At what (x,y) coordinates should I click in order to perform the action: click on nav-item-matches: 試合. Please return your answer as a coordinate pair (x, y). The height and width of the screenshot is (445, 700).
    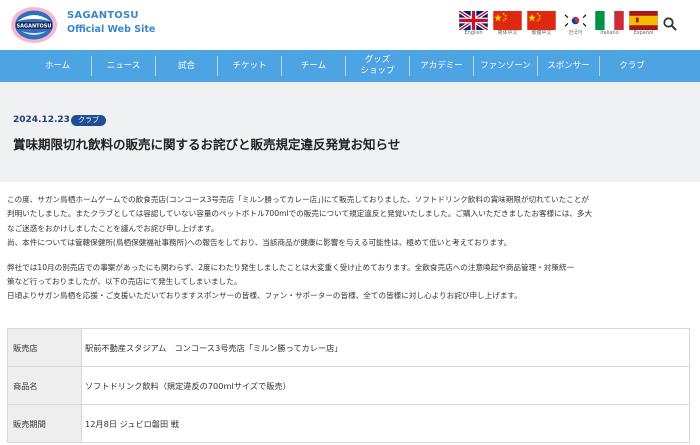
    Looking at the image, I should click on (187, 66).